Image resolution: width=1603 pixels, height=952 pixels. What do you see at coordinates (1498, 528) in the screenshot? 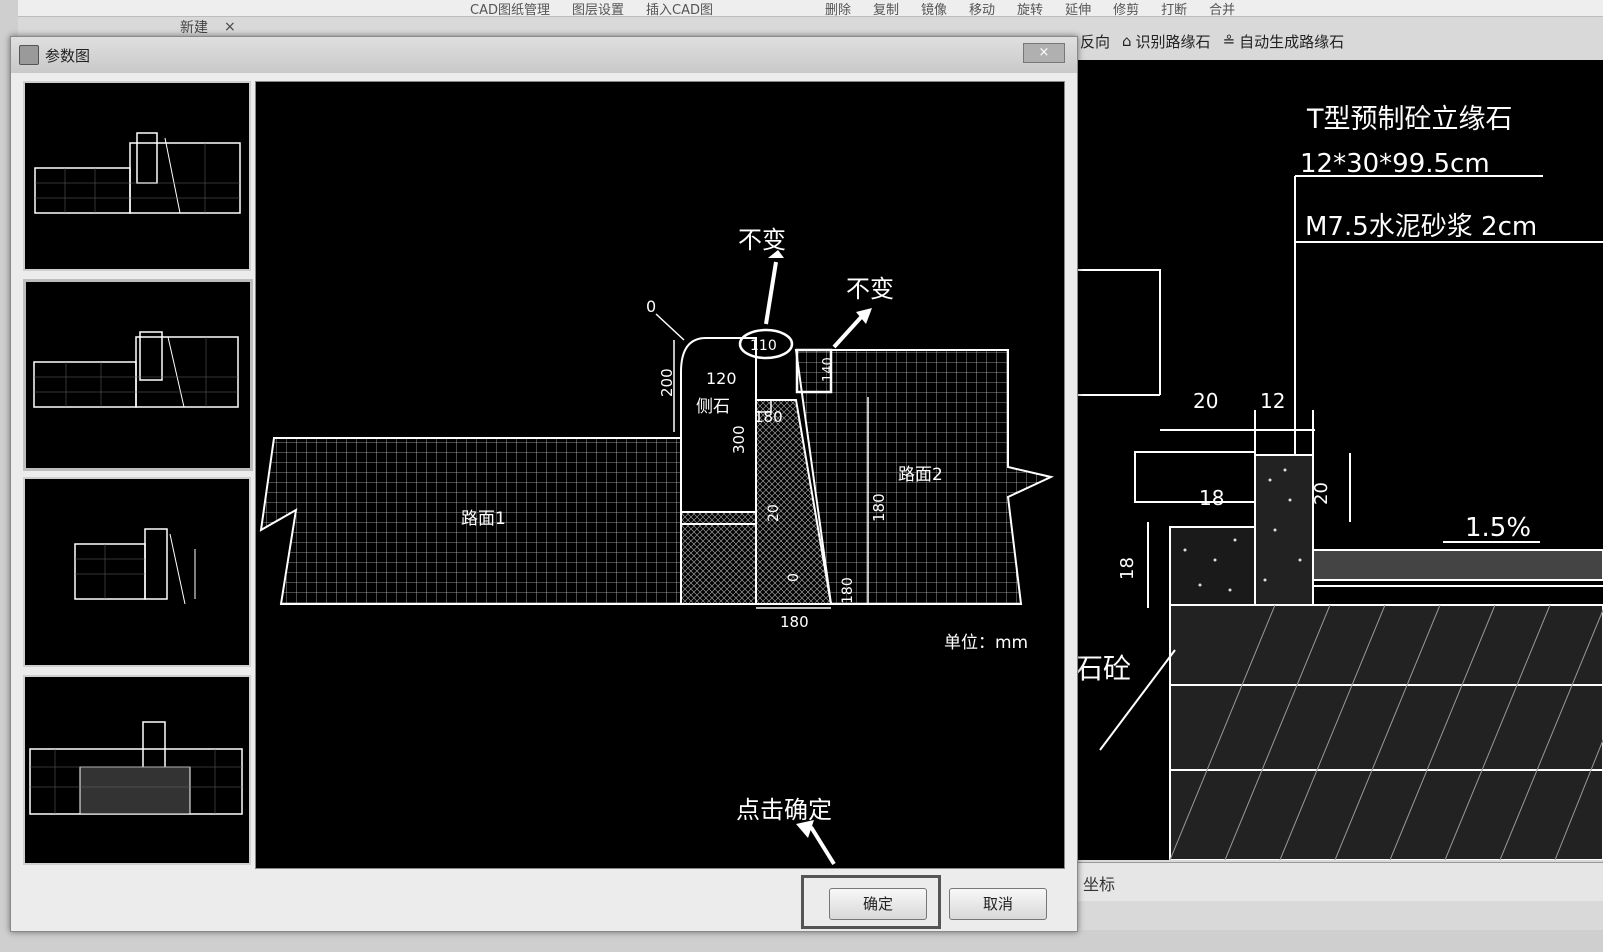
I see `slope-text: 1.5%` at bounding box center [1498, 528].